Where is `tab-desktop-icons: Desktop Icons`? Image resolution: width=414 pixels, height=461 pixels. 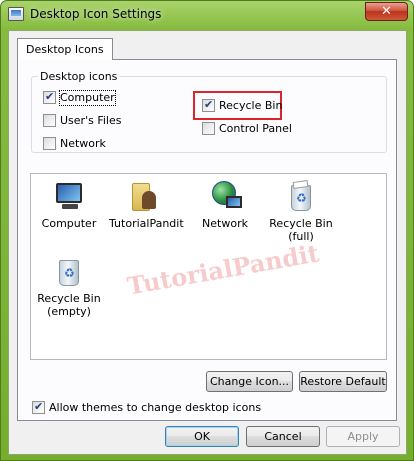
tab-desktop-icons: Desktop Icons is located at coordinates (65, 49).